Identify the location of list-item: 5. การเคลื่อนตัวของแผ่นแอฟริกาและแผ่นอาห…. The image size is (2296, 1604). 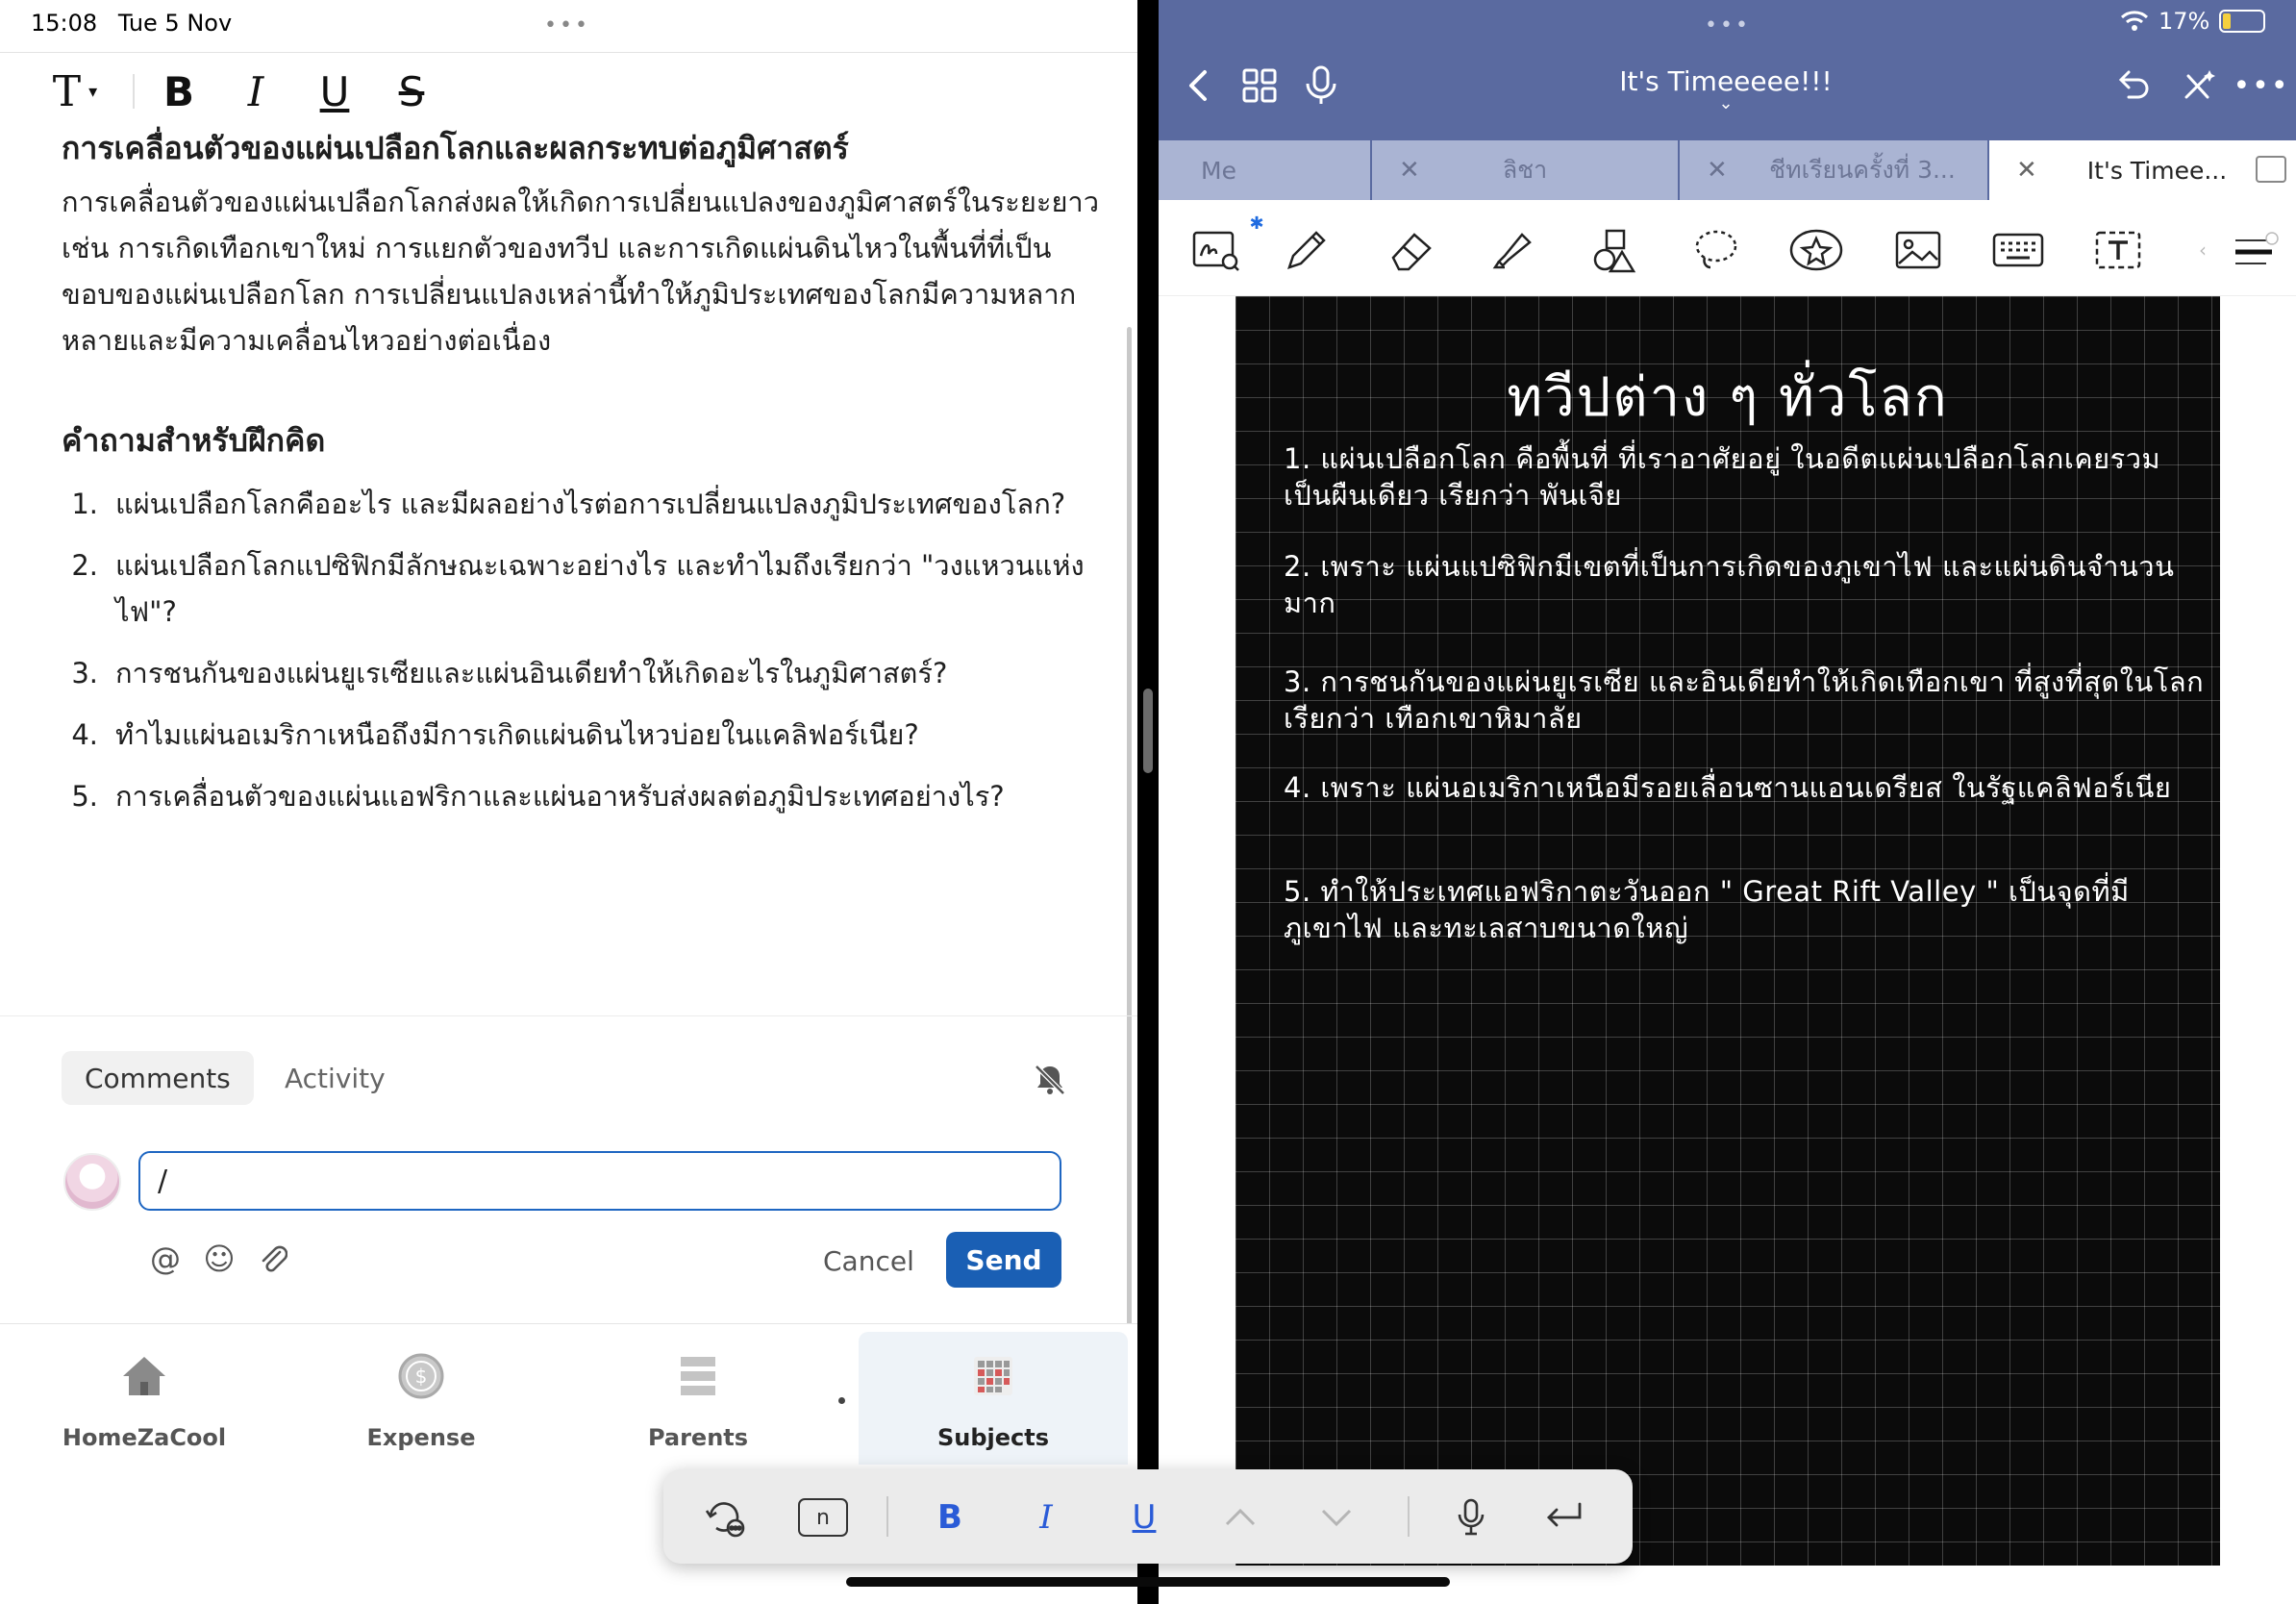
(581, 796).